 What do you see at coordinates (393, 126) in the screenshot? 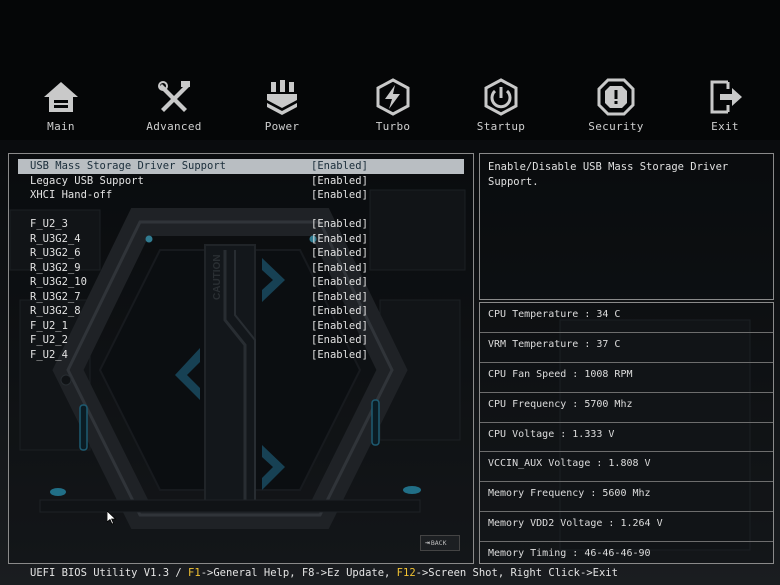
I see `nav-turbo-label: Turbo` at bounding box center [393, 126].